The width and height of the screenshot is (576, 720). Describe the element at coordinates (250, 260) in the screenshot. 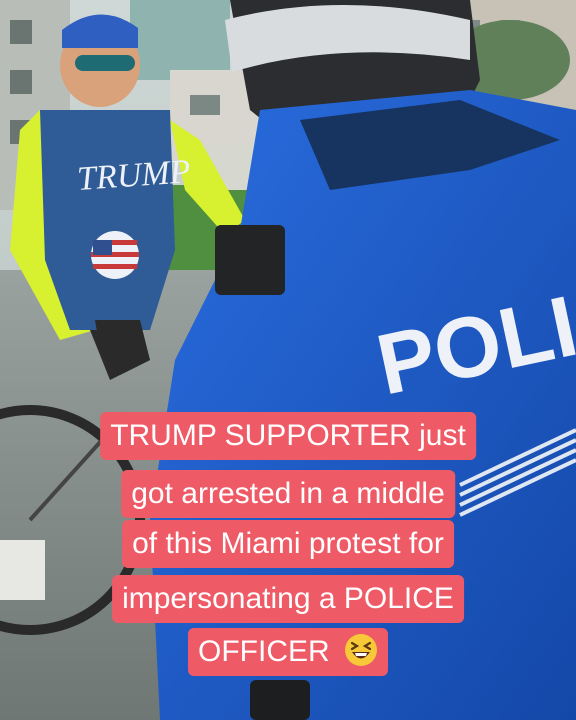

I see `handlebar-device` at that location.